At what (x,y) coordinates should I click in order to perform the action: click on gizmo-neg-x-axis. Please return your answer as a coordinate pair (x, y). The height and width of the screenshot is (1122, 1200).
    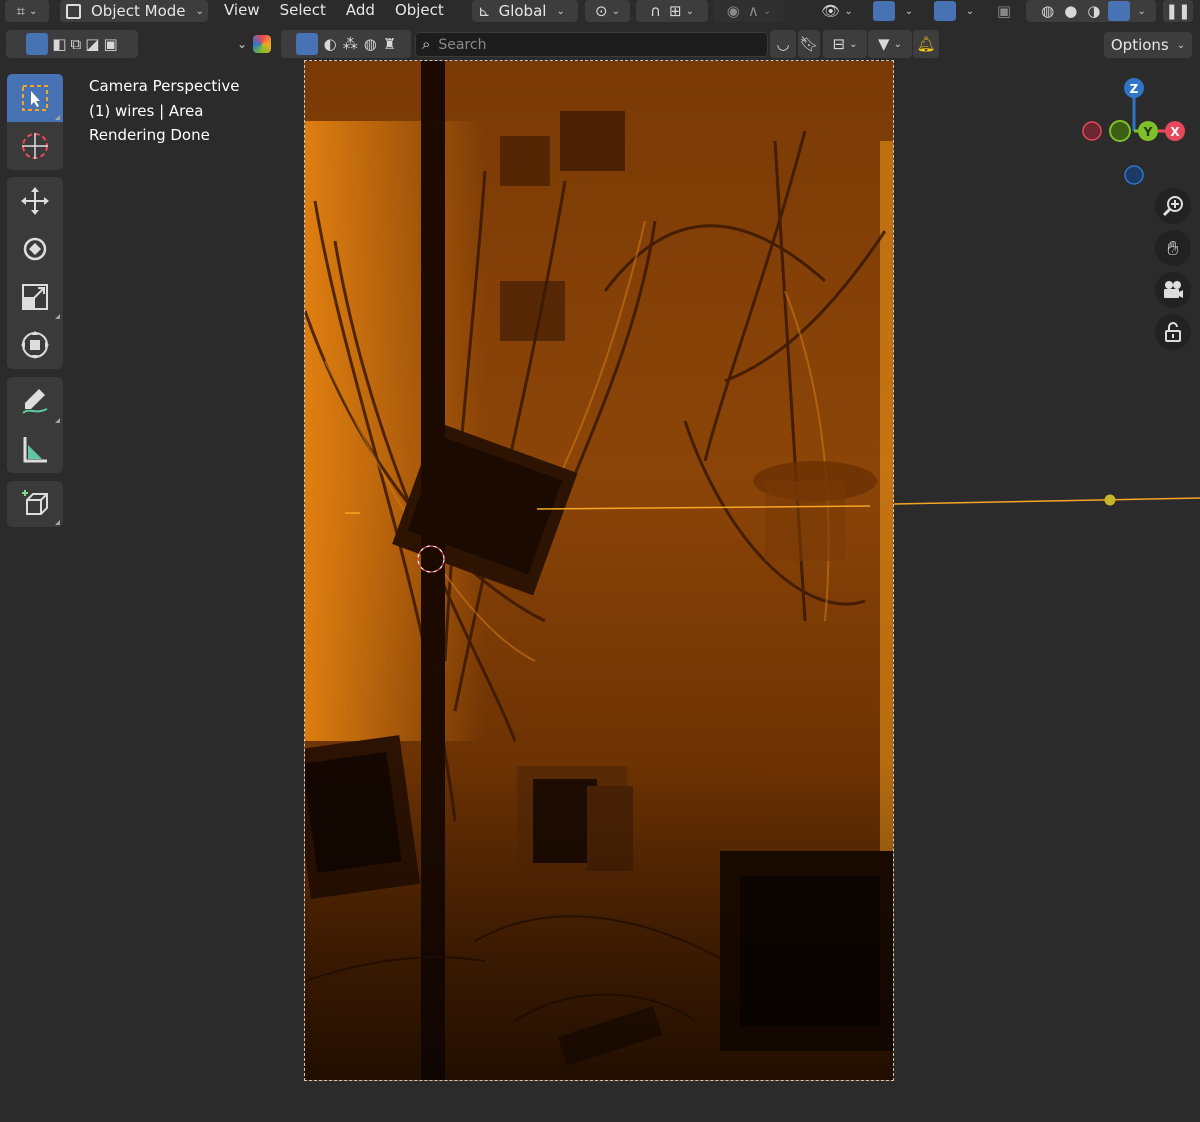
    Looking at the image, I should click on (1092, 131).